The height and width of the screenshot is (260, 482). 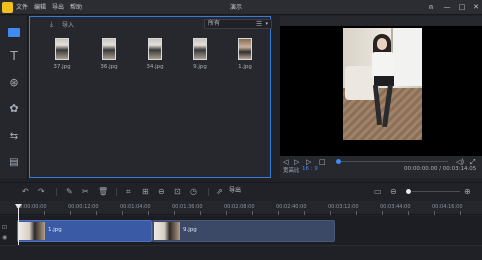 What do you see at coordinates (236, 7) in the screenshot?
I see `window-title: 演示` at bounding box center [236, 7].